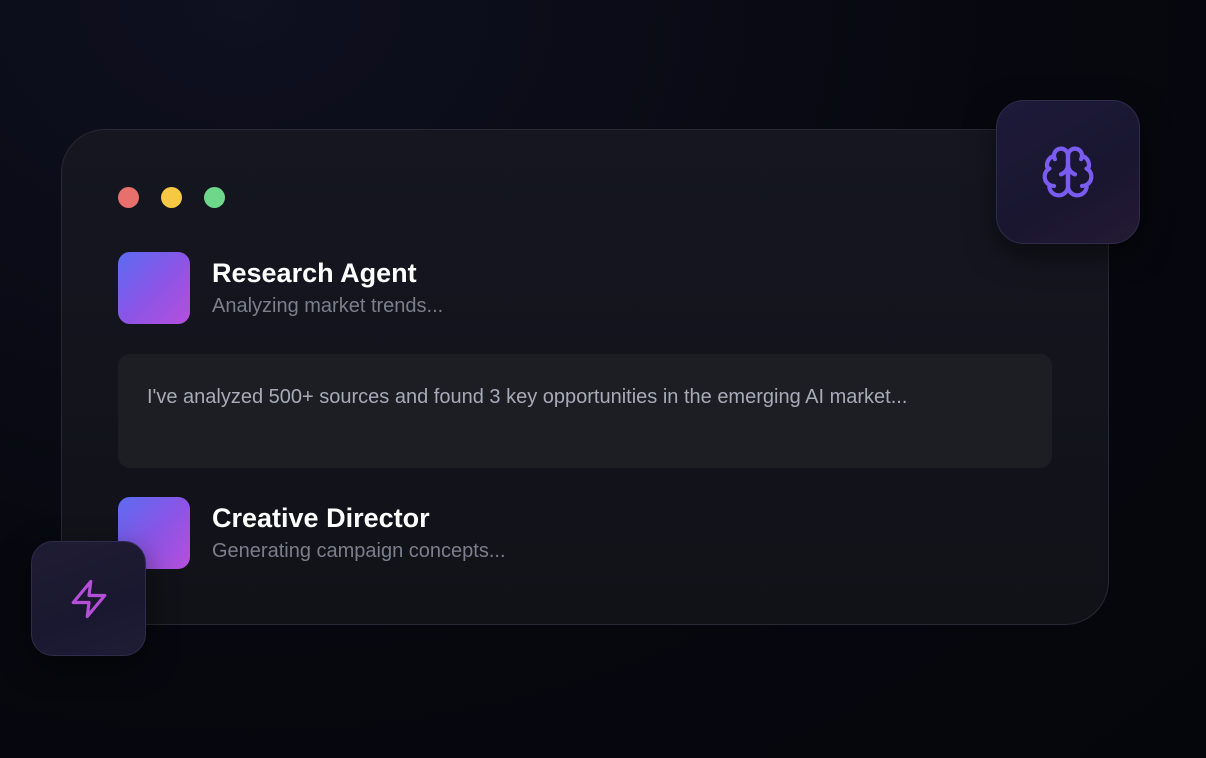  What do you see at coordinates (128, 197) in the screenshot?
I see `close-window-dot` at bounding box center [128, 197].